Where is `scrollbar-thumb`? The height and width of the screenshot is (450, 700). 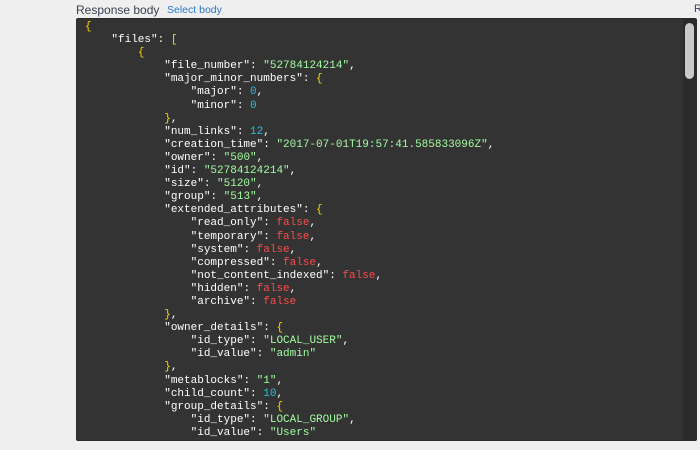
scrollbar-thumb is located at coordinates (689, 51).